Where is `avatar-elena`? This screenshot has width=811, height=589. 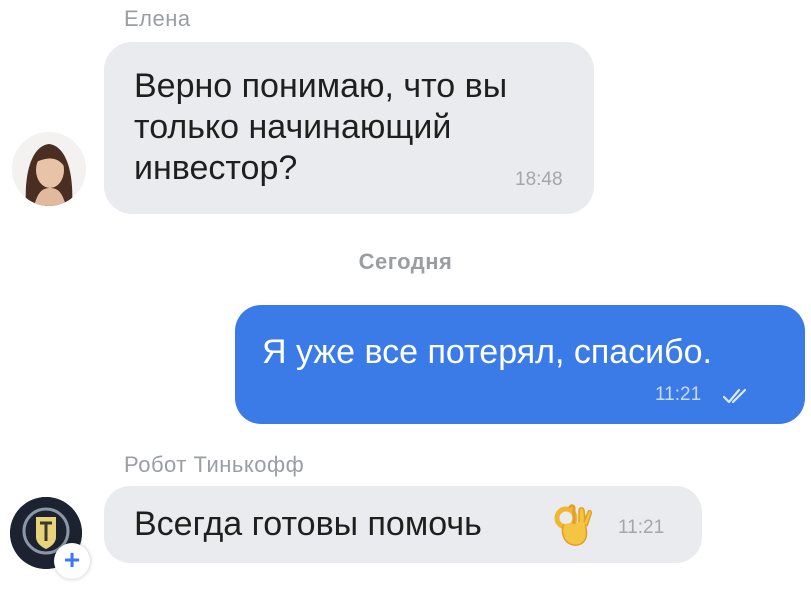 avatar-elena is located at coordinates (49, 169).